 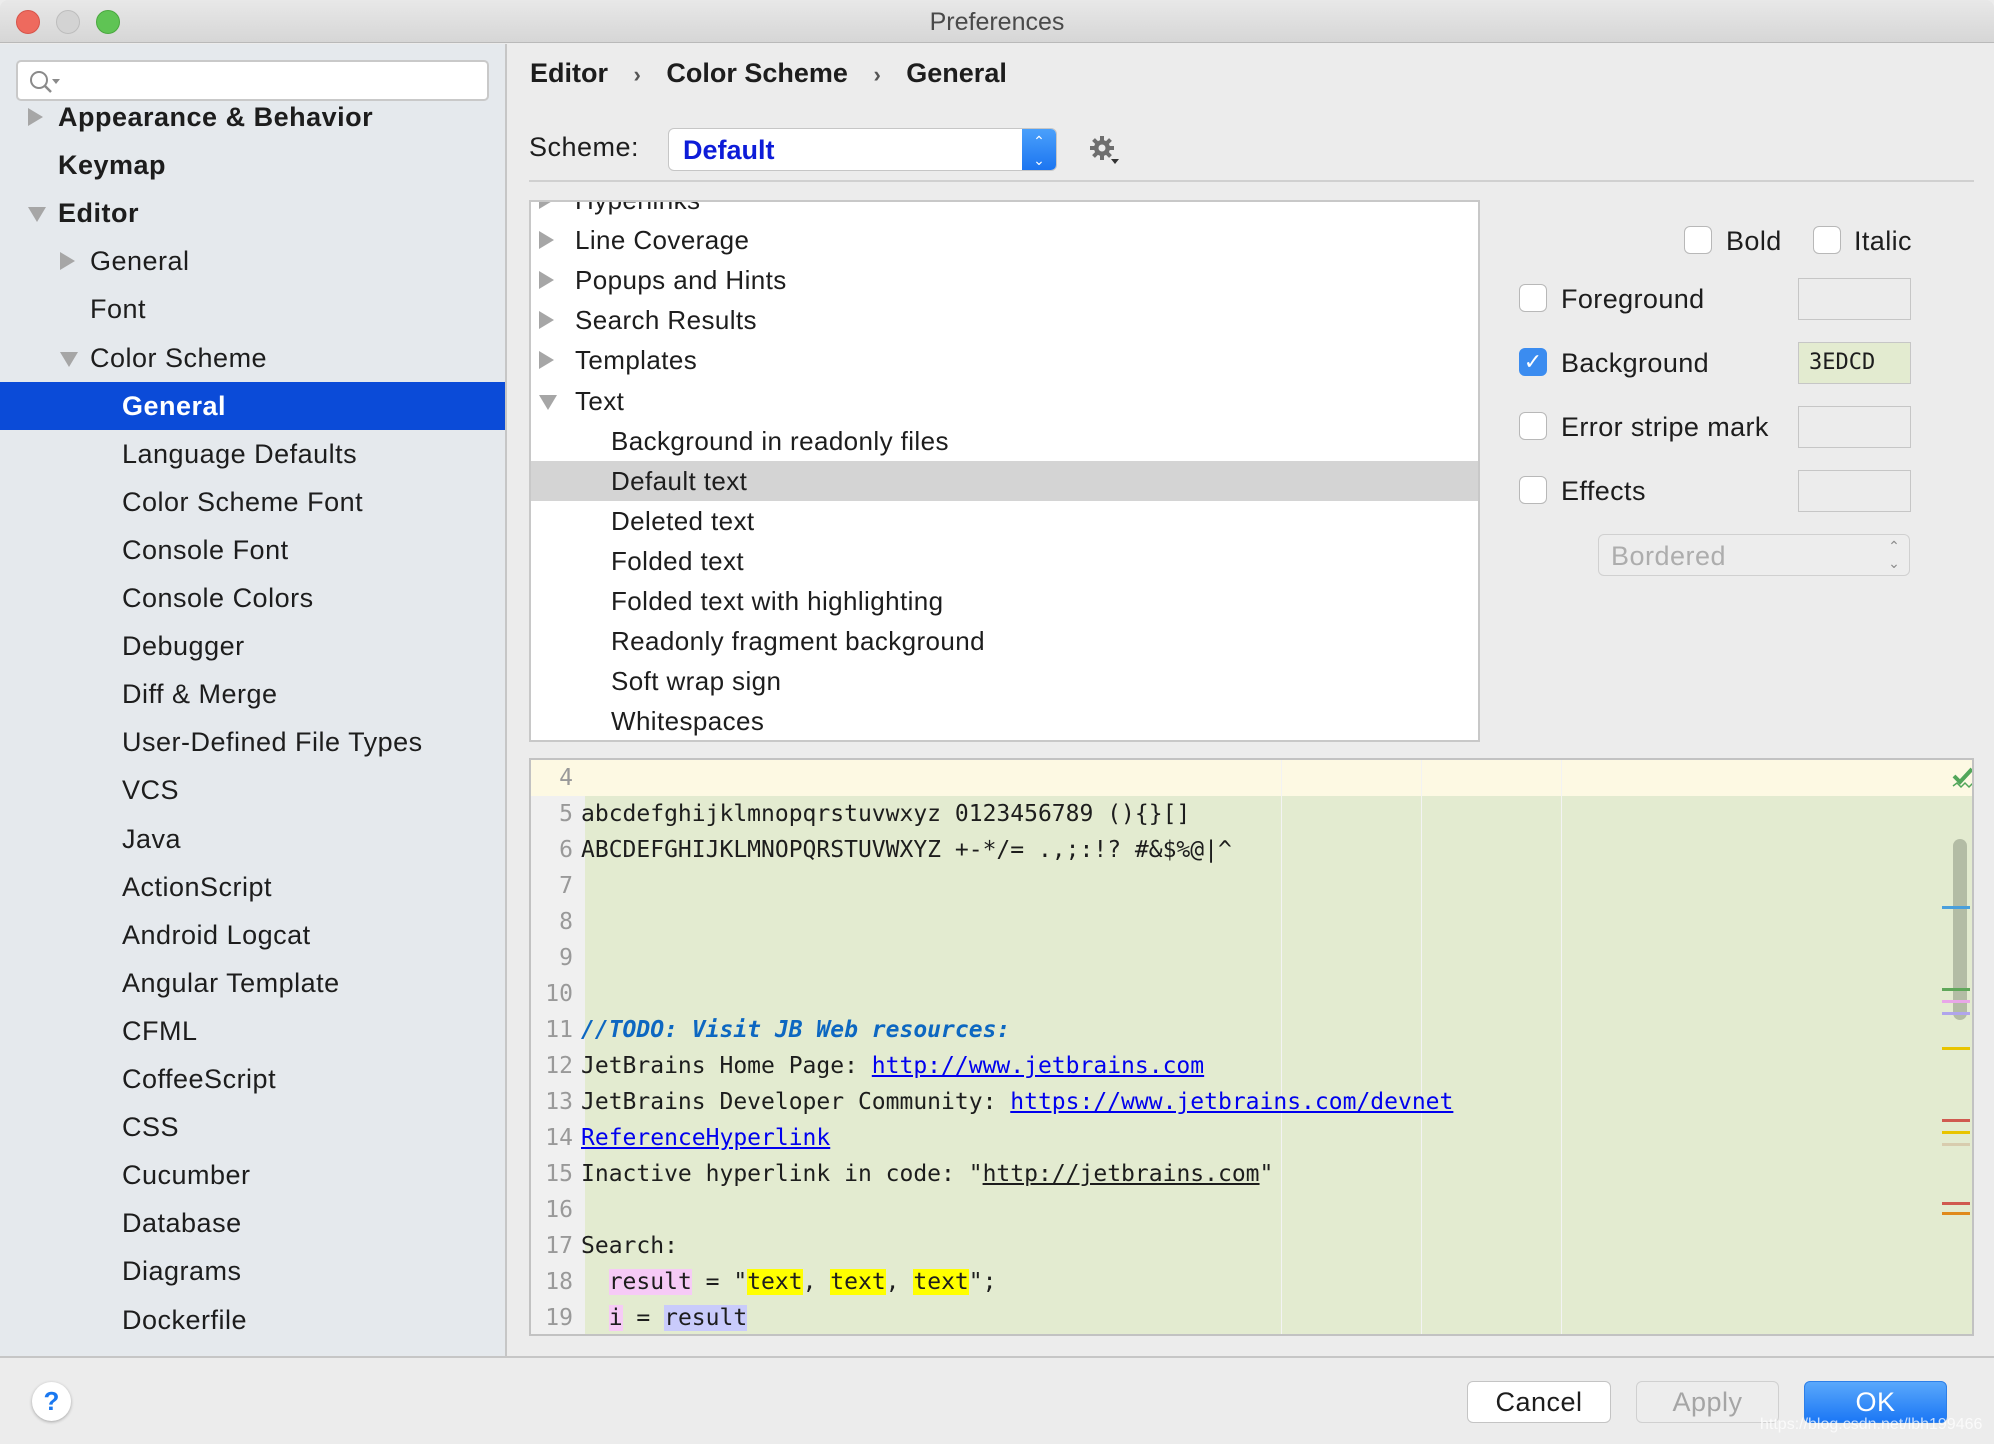 I want to click on tree-row: Hyperlinks, so click(x=1004, y=210).